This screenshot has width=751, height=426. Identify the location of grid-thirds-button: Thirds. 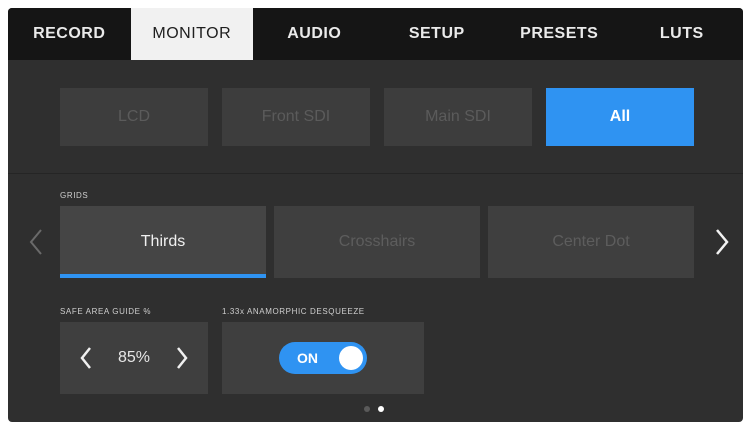
(163, 242).